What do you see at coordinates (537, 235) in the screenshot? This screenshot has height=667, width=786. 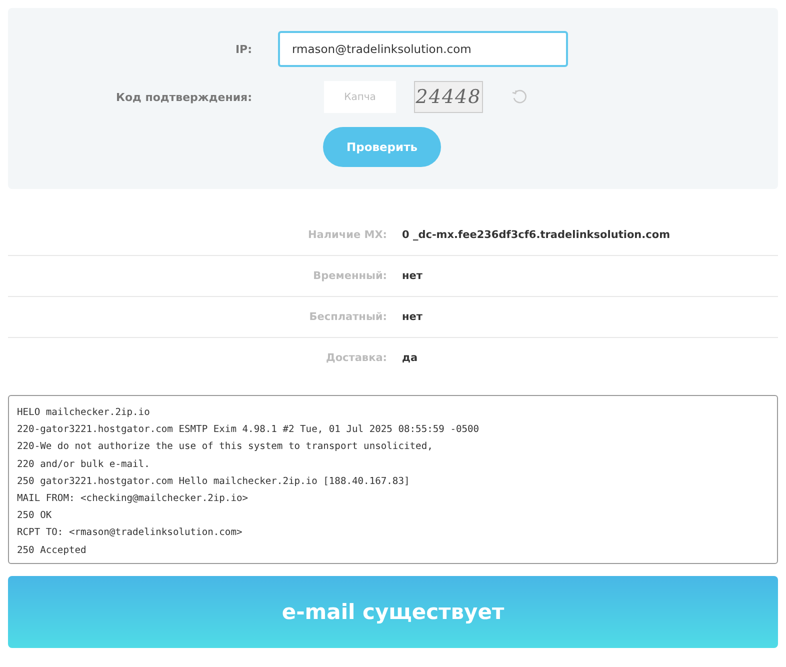 I see `result-value: 0 _dc-mx.fee236df3cf6.tradelinksolution.com` at bounding box center [537, 235].